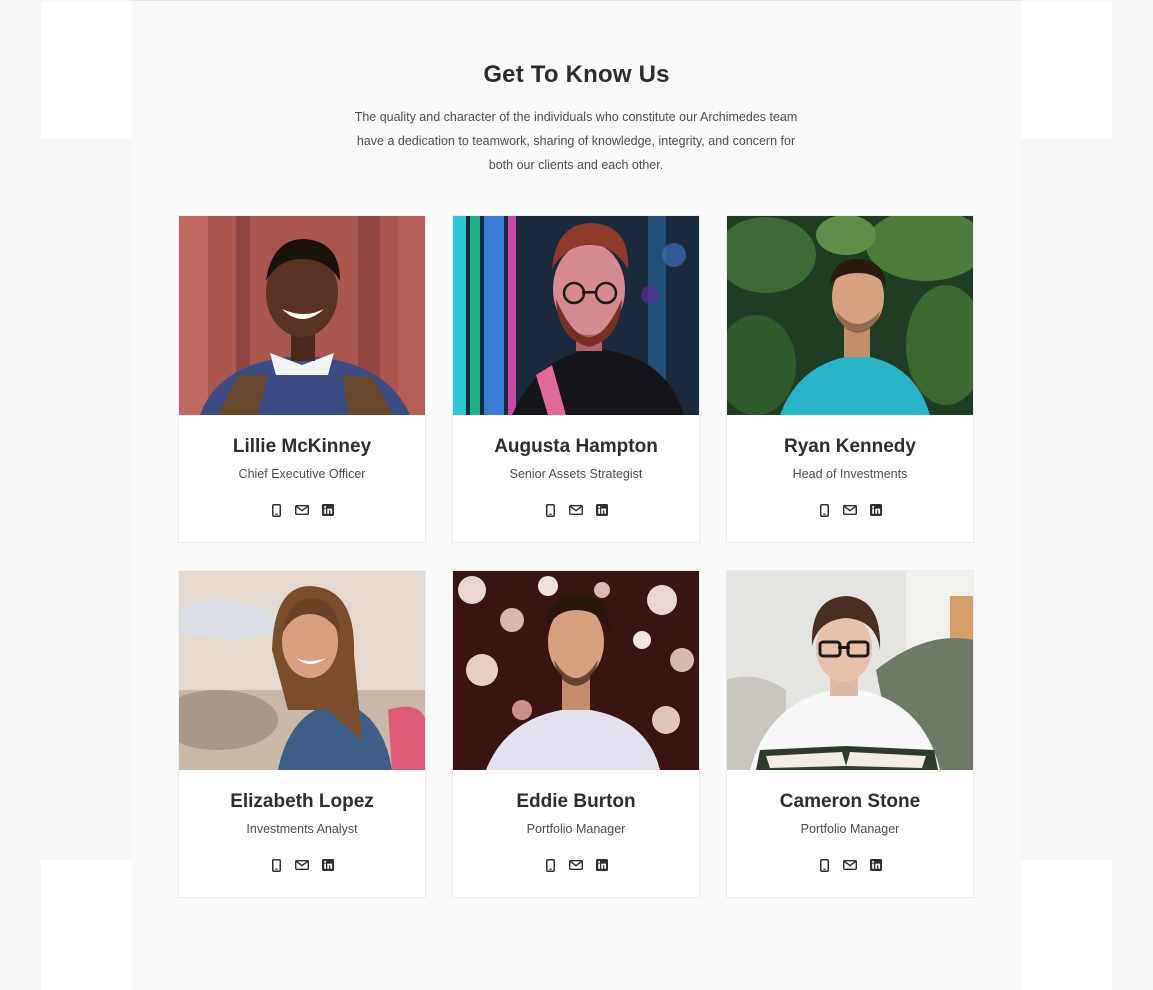  What do you see at coordinates (86, 925) in the screenshot?
I see `corner-panel-bottom-left` at bounding box center [86, 925].